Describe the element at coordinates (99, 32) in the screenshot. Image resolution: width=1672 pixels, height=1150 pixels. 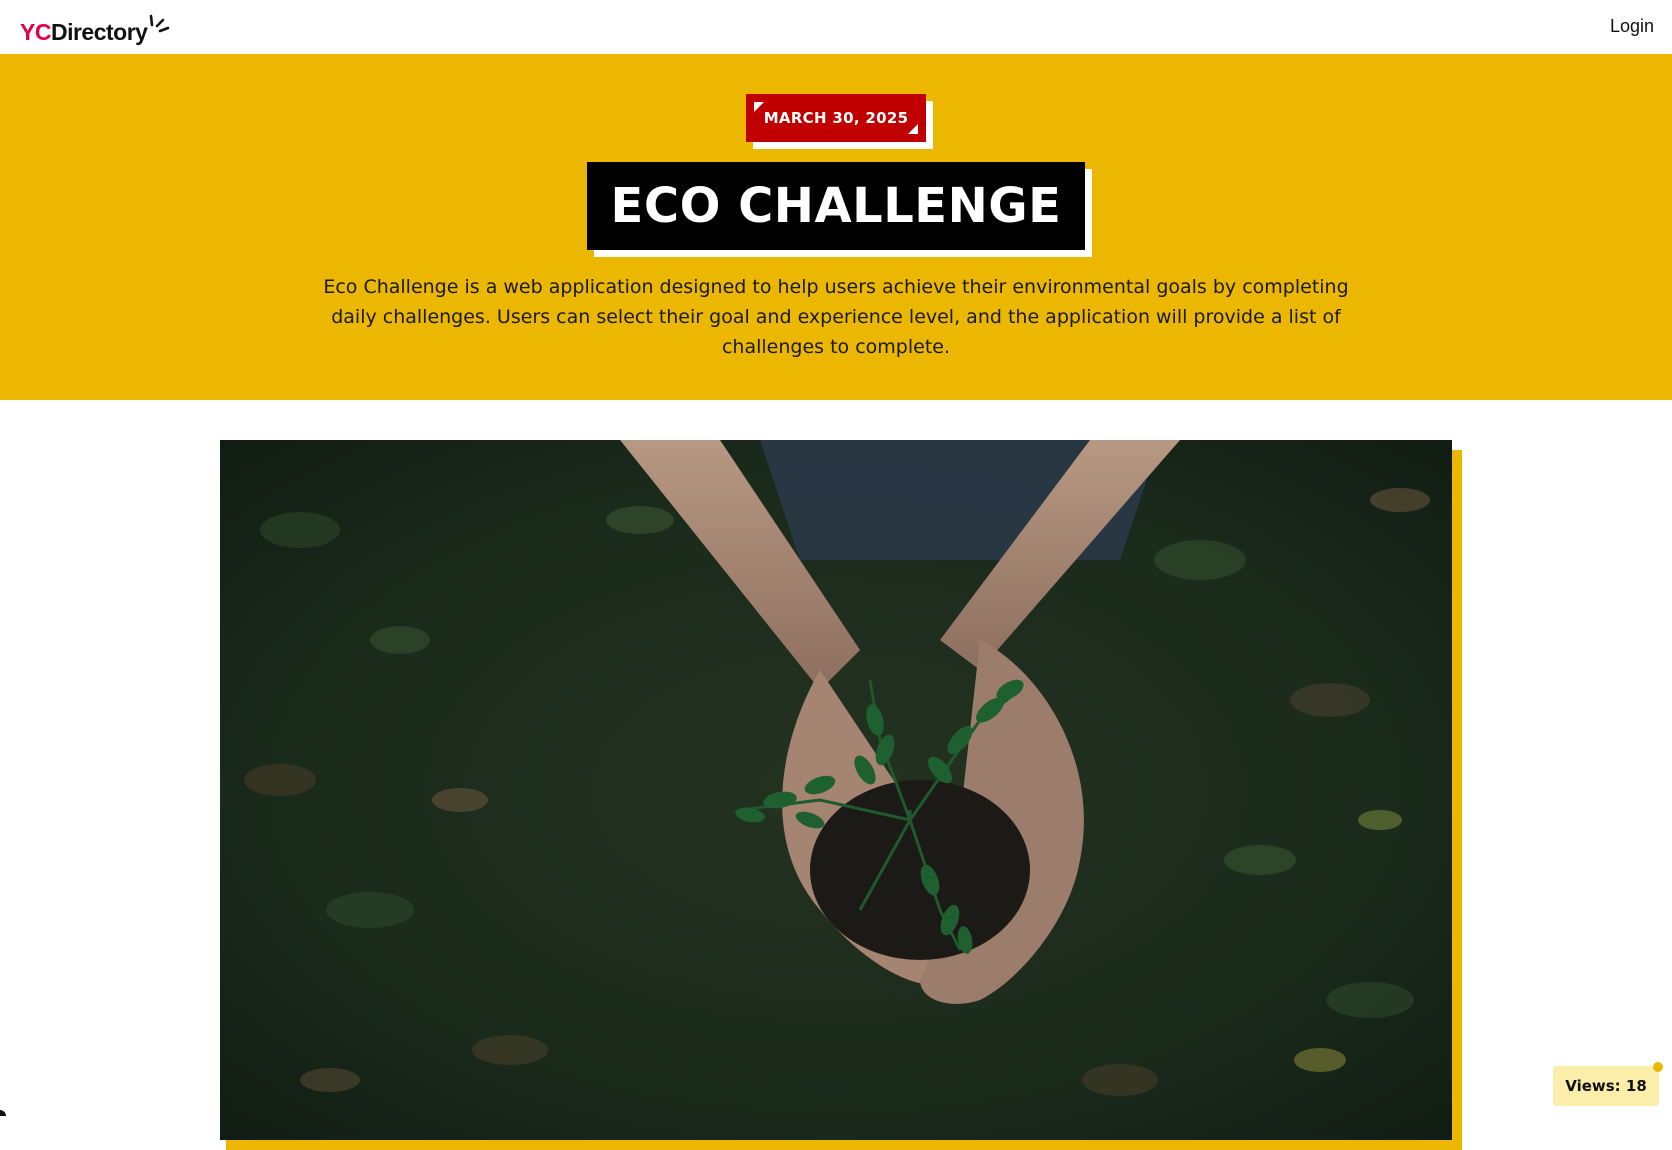
I see `logo-suffix: Directory` at that location.